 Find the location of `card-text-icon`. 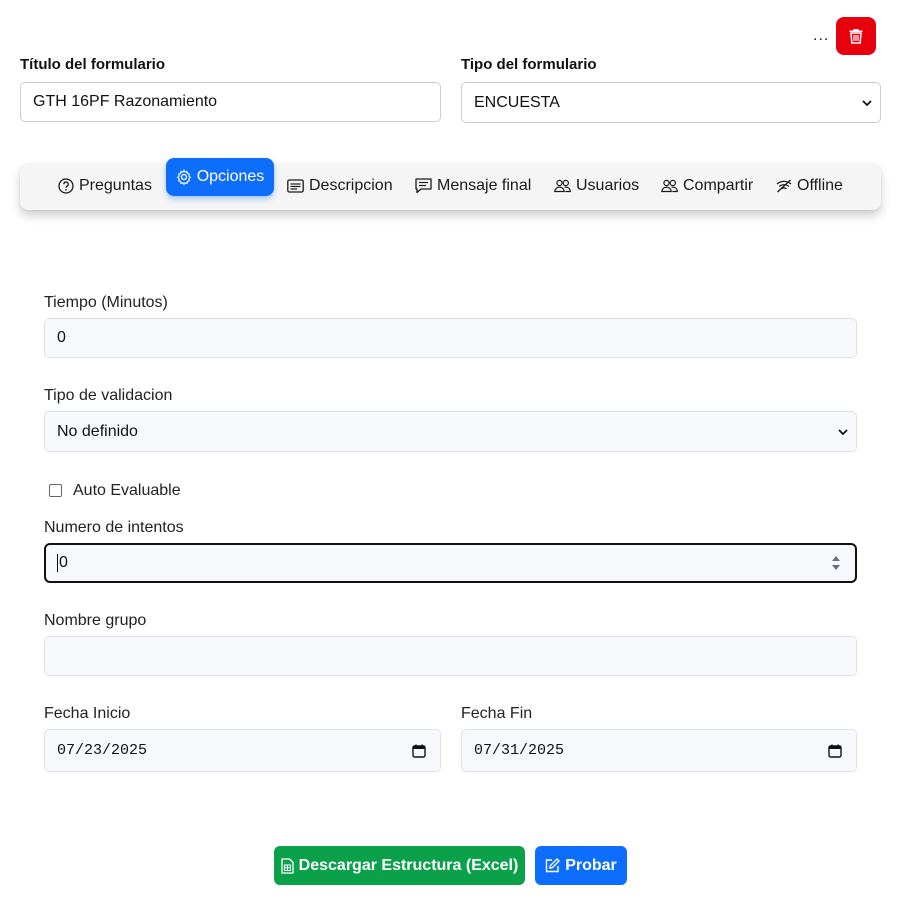

card-text-icon is located at coordinates (295, 186).